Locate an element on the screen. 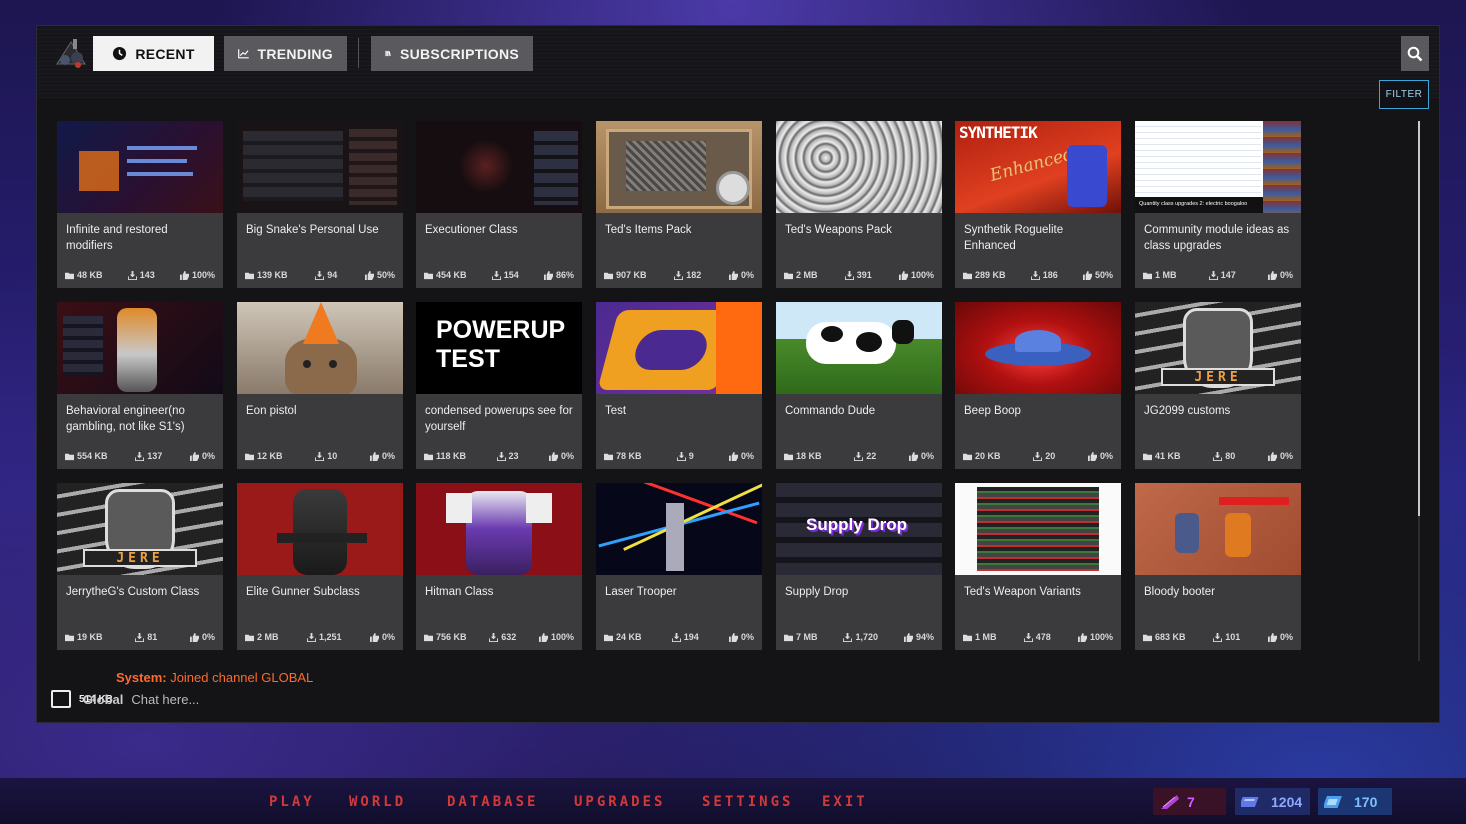 Image resolution: width=1466 pixels, height=824 pixels. mod-card: Laser Trooper 24 KB 194 0% is located at coordinates (679, 566).